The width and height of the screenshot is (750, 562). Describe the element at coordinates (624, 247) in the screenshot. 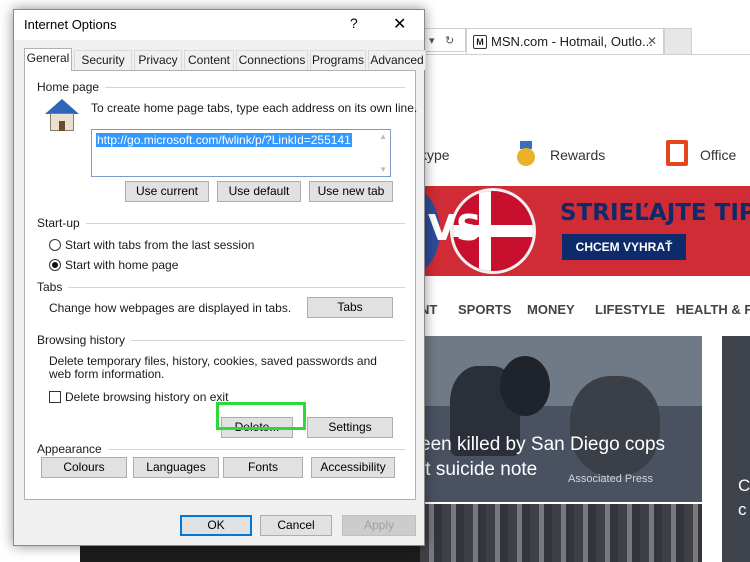

I see `banner-cta-button: CHCEM VYHRAŤ` at that location.